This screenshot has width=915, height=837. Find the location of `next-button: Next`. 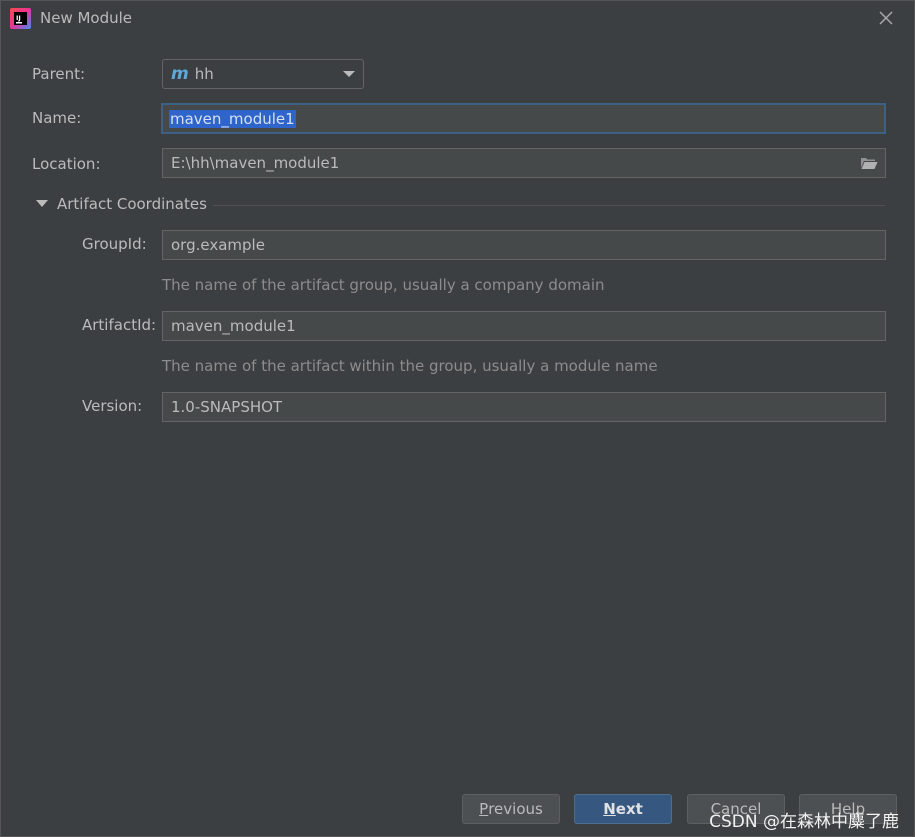

next-button: Next is located at coordinates (623, 809).